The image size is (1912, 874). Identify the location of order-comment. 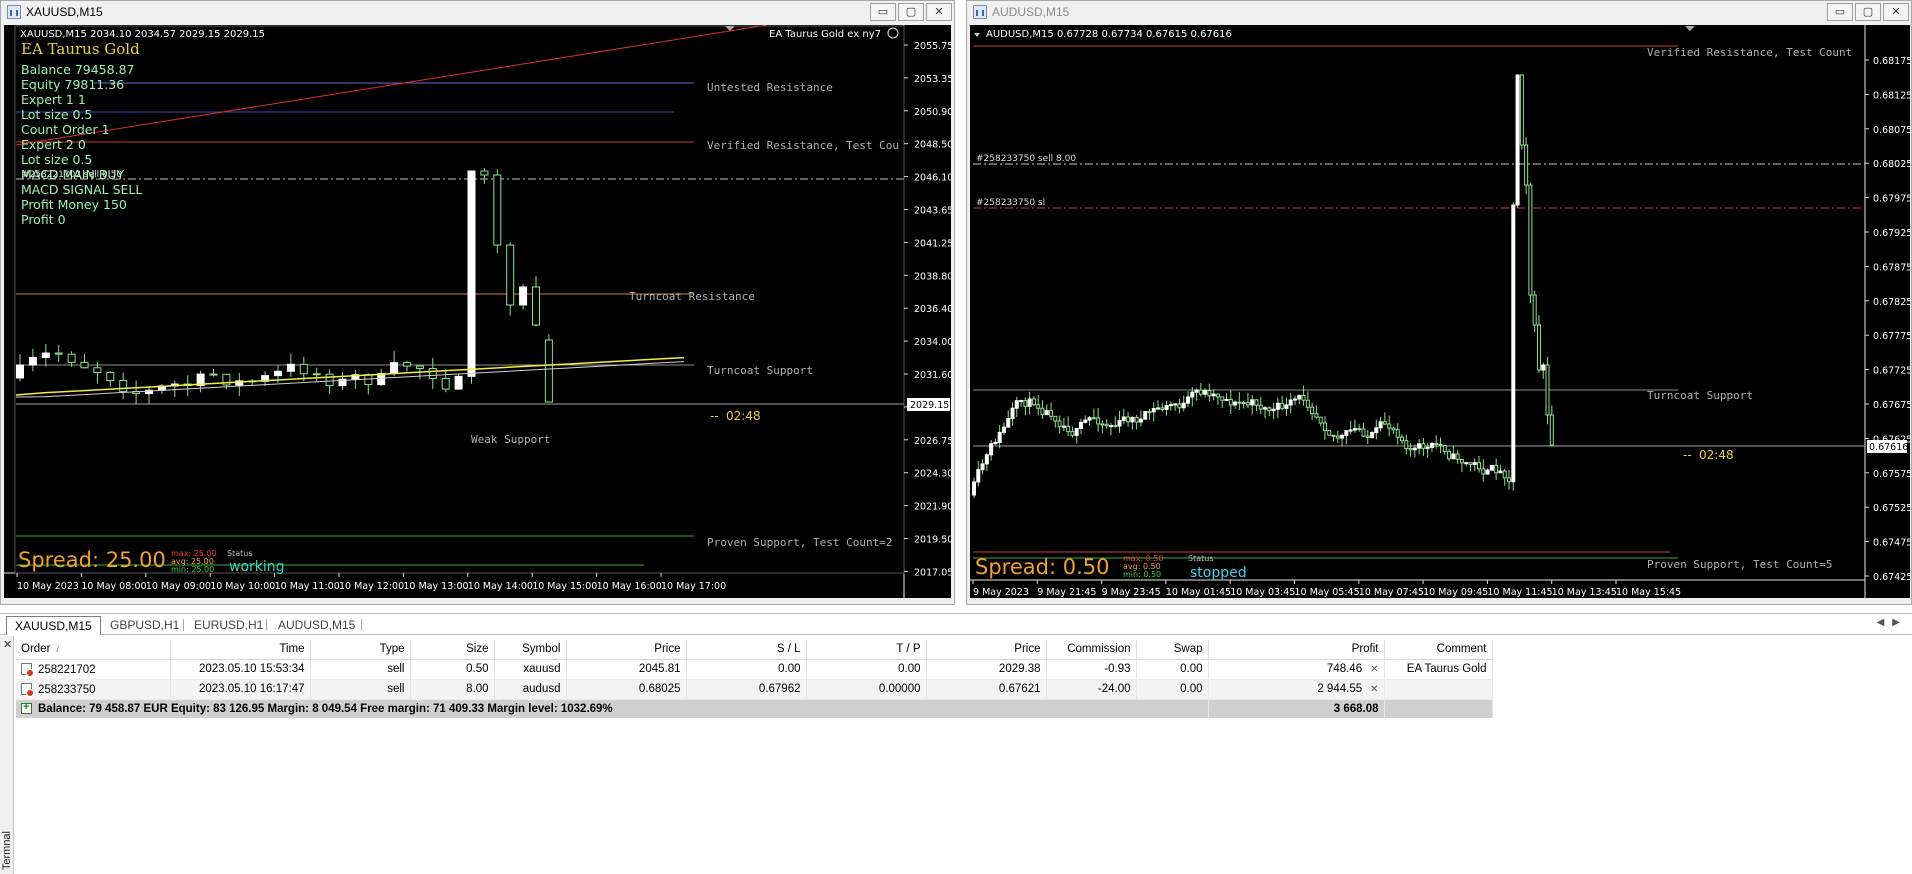
(1438, 689).